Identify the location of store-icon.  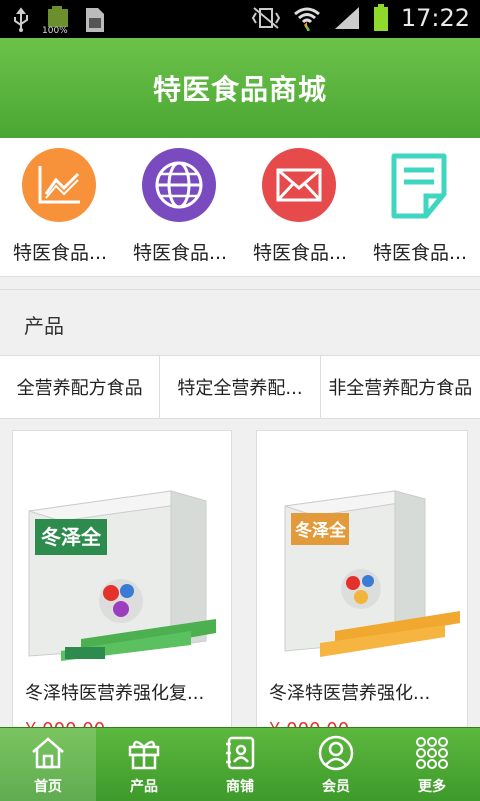
(240, 753).